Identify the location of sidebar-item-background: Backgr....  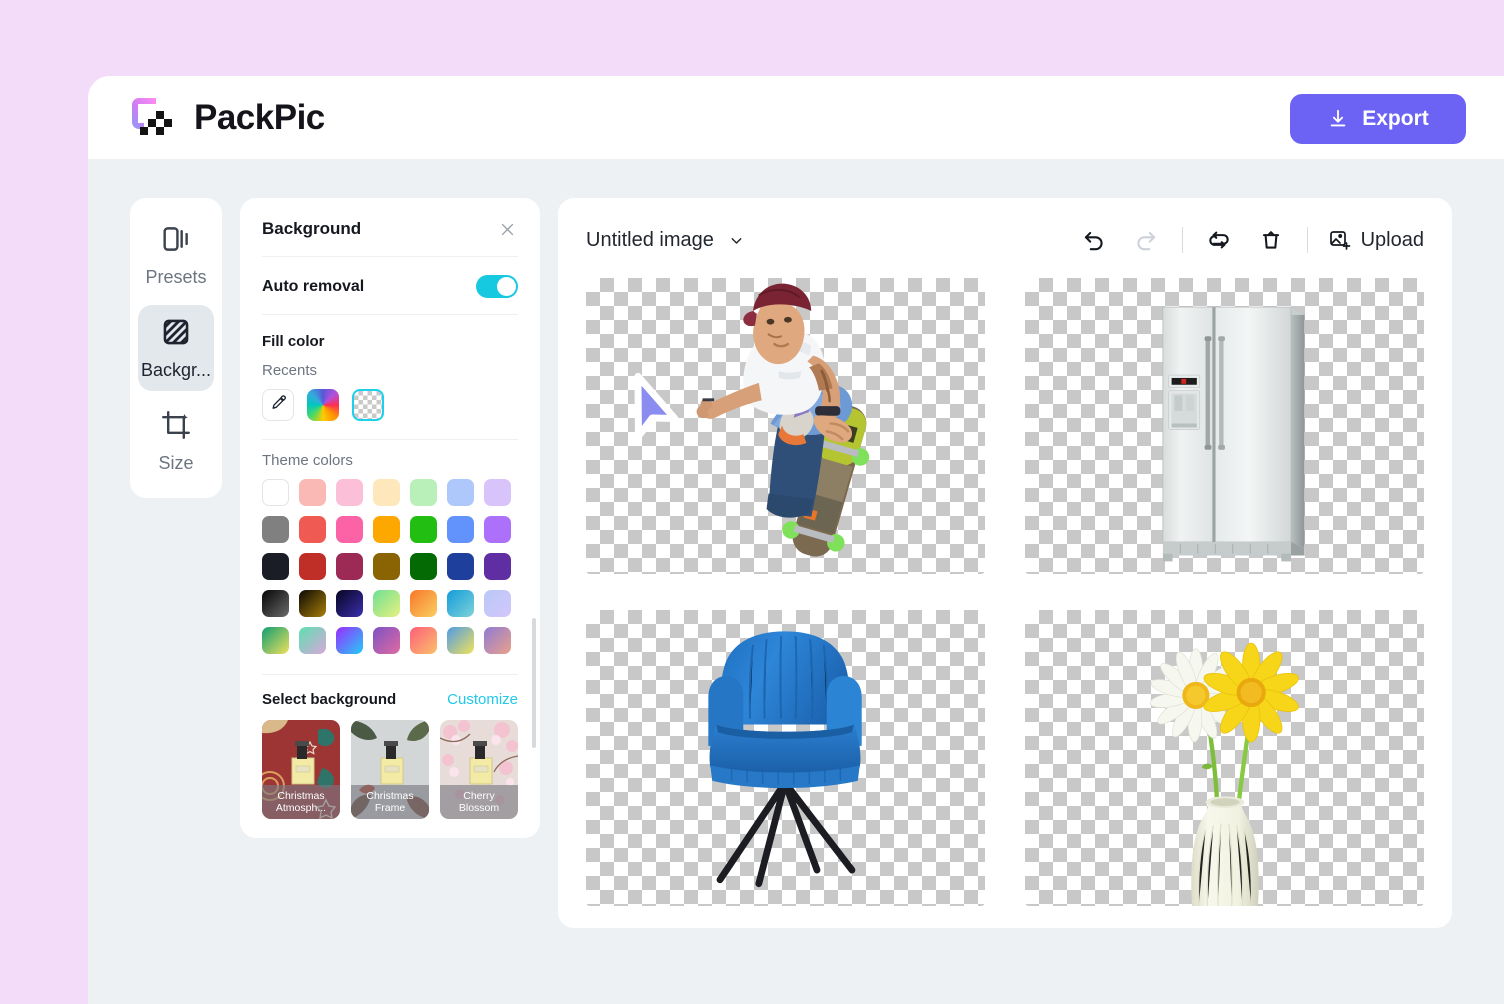
(176, 348).